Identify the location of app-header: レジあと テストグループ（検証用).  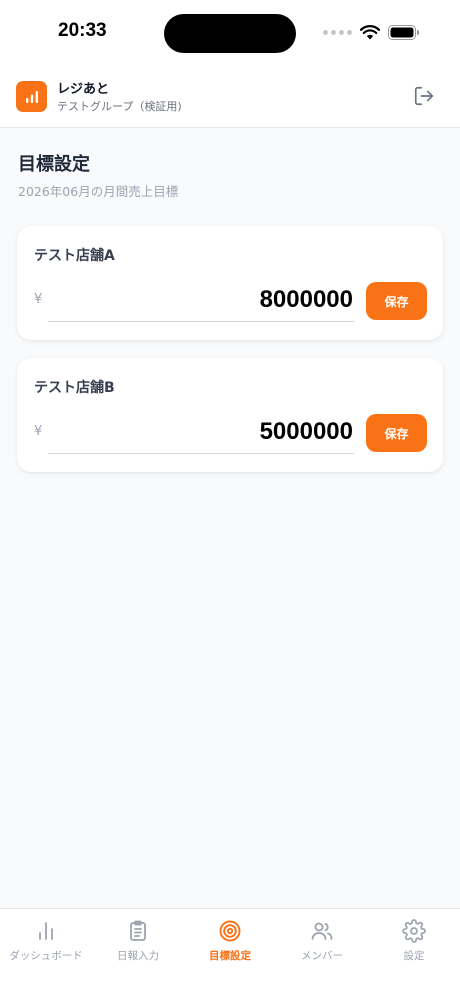
(230, 98).